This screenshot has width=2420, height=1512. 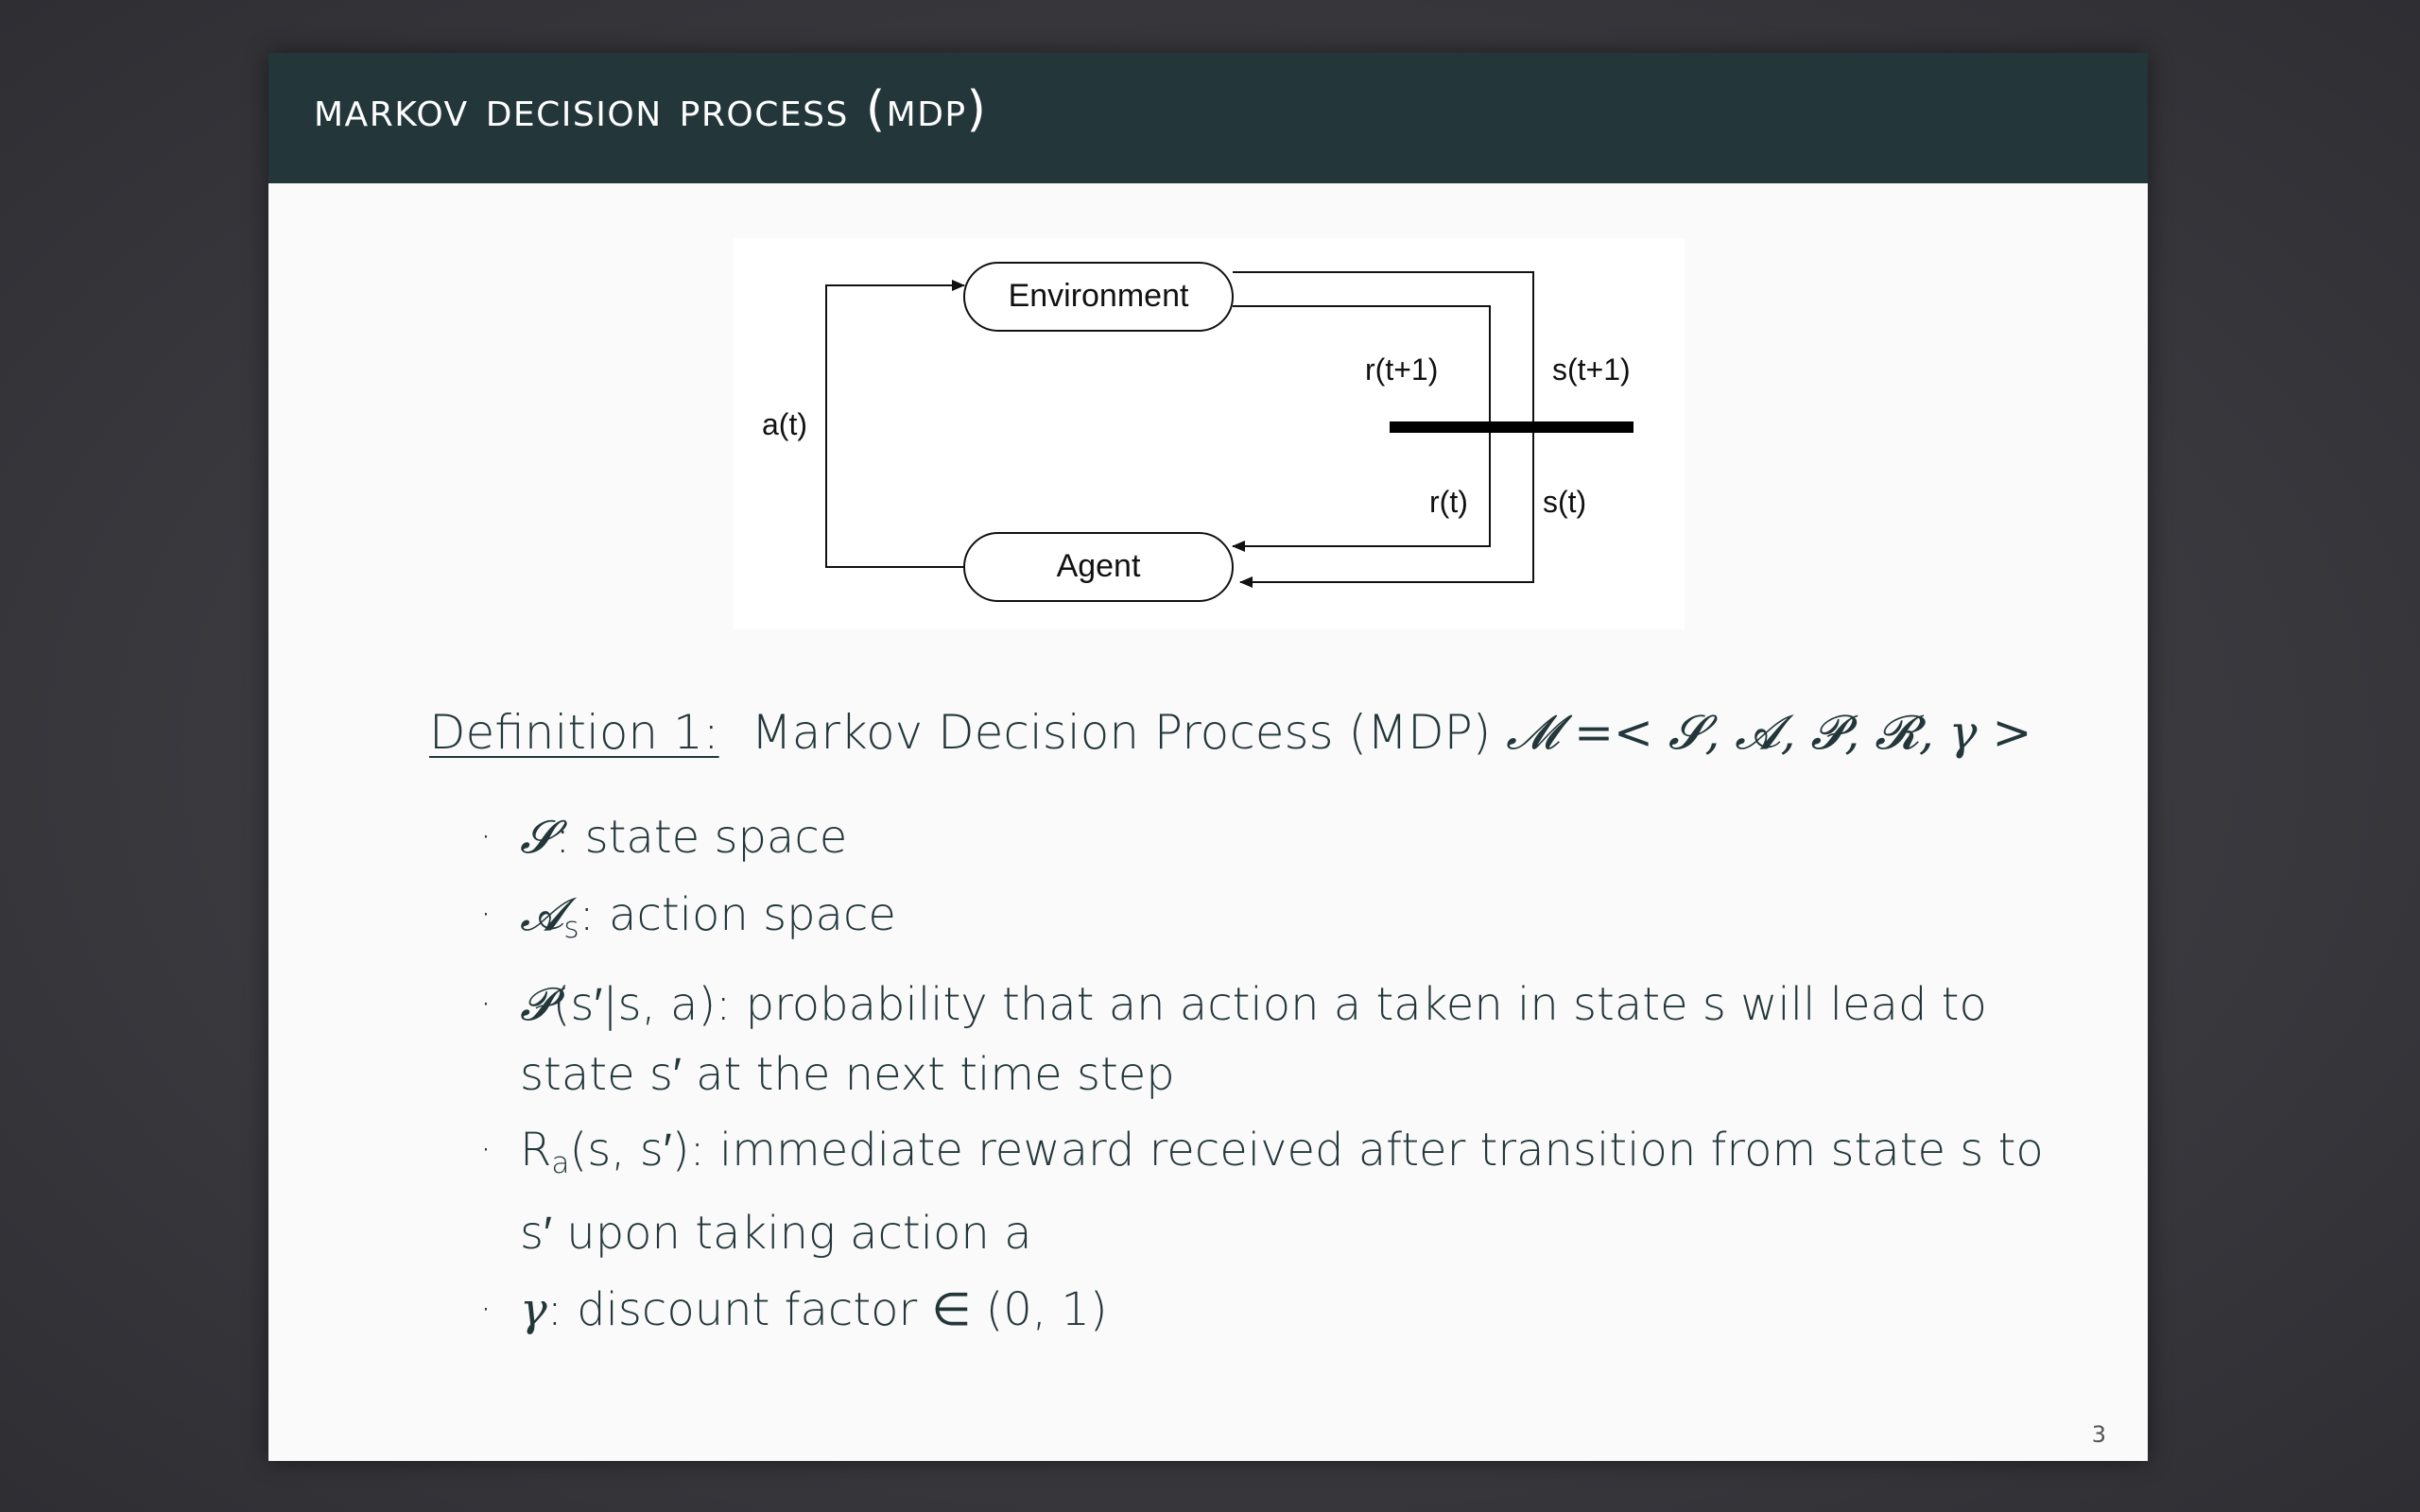 I want to click on bullet-item-state-space: · 𝓢: state space, so click(x=1279, y=837).